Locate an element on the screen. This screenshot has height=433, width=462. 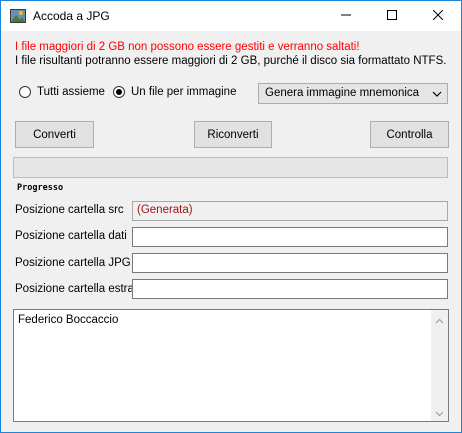
progress-label: Progresso is located at coordinates (40, 188).